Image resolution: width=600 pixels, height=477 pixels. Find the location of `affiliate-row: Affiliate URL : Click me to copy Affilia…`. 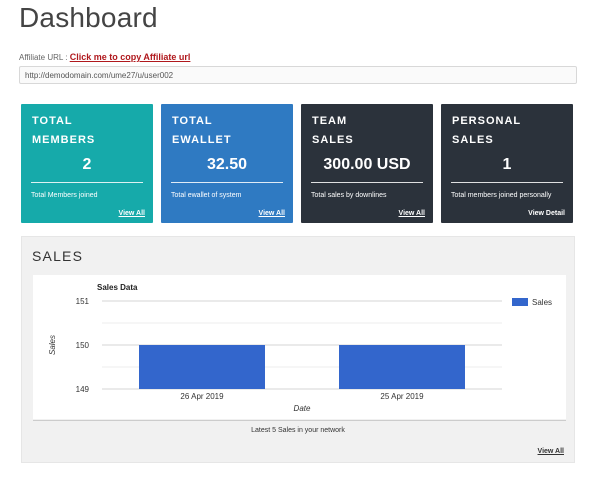

affiliate-row: Affiliate URL : Click me to copy Affilia… is located at coordinates (104, 57).